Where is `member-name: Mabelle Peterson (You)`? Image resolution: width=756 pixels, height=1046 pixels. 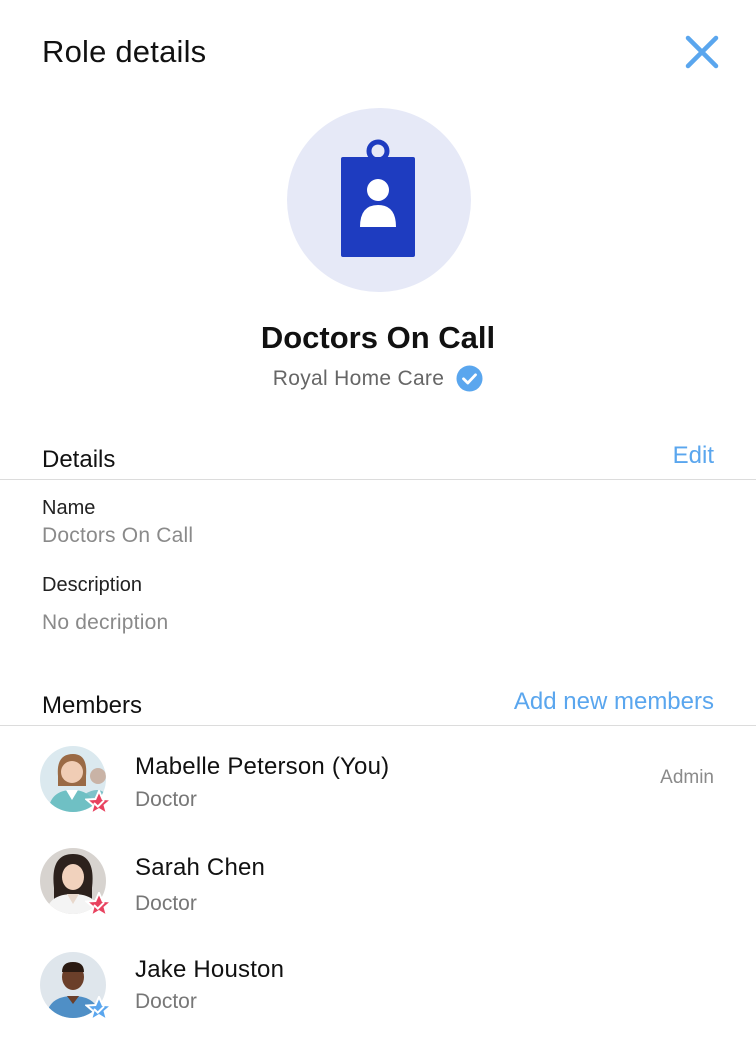 member-name: Mabelle Peterson (You) is located at coordinates (262, 766).